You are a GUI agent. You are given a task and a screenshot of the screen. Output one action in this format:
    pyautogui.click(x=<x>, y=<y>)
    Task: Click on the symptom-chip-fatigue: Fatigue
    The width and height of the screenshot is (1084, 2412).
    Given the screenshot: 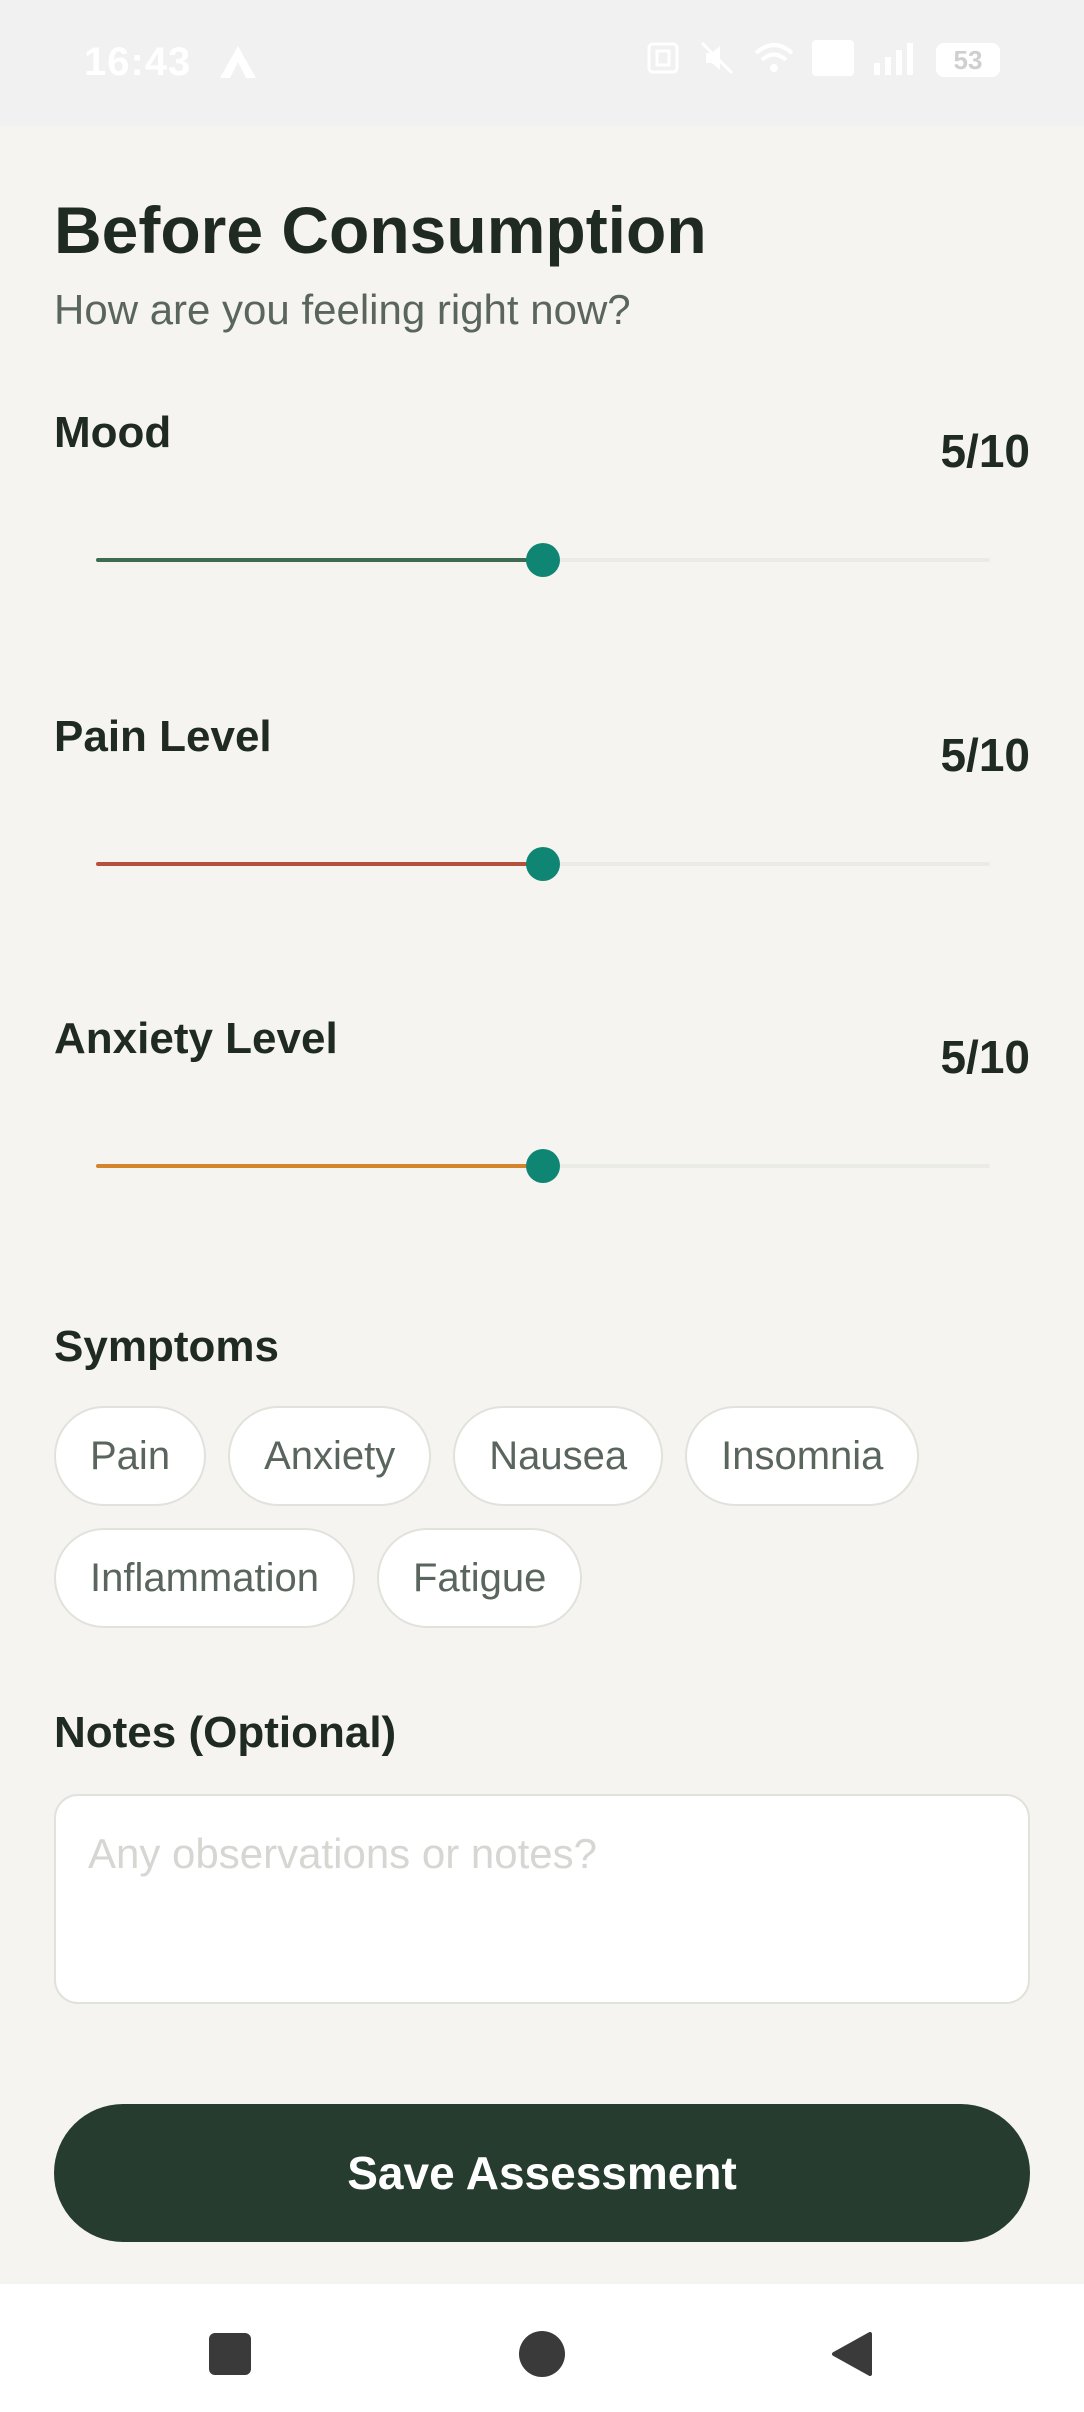 What is the action you would take?
    pyautogui.click(x=479, y=1578)
    